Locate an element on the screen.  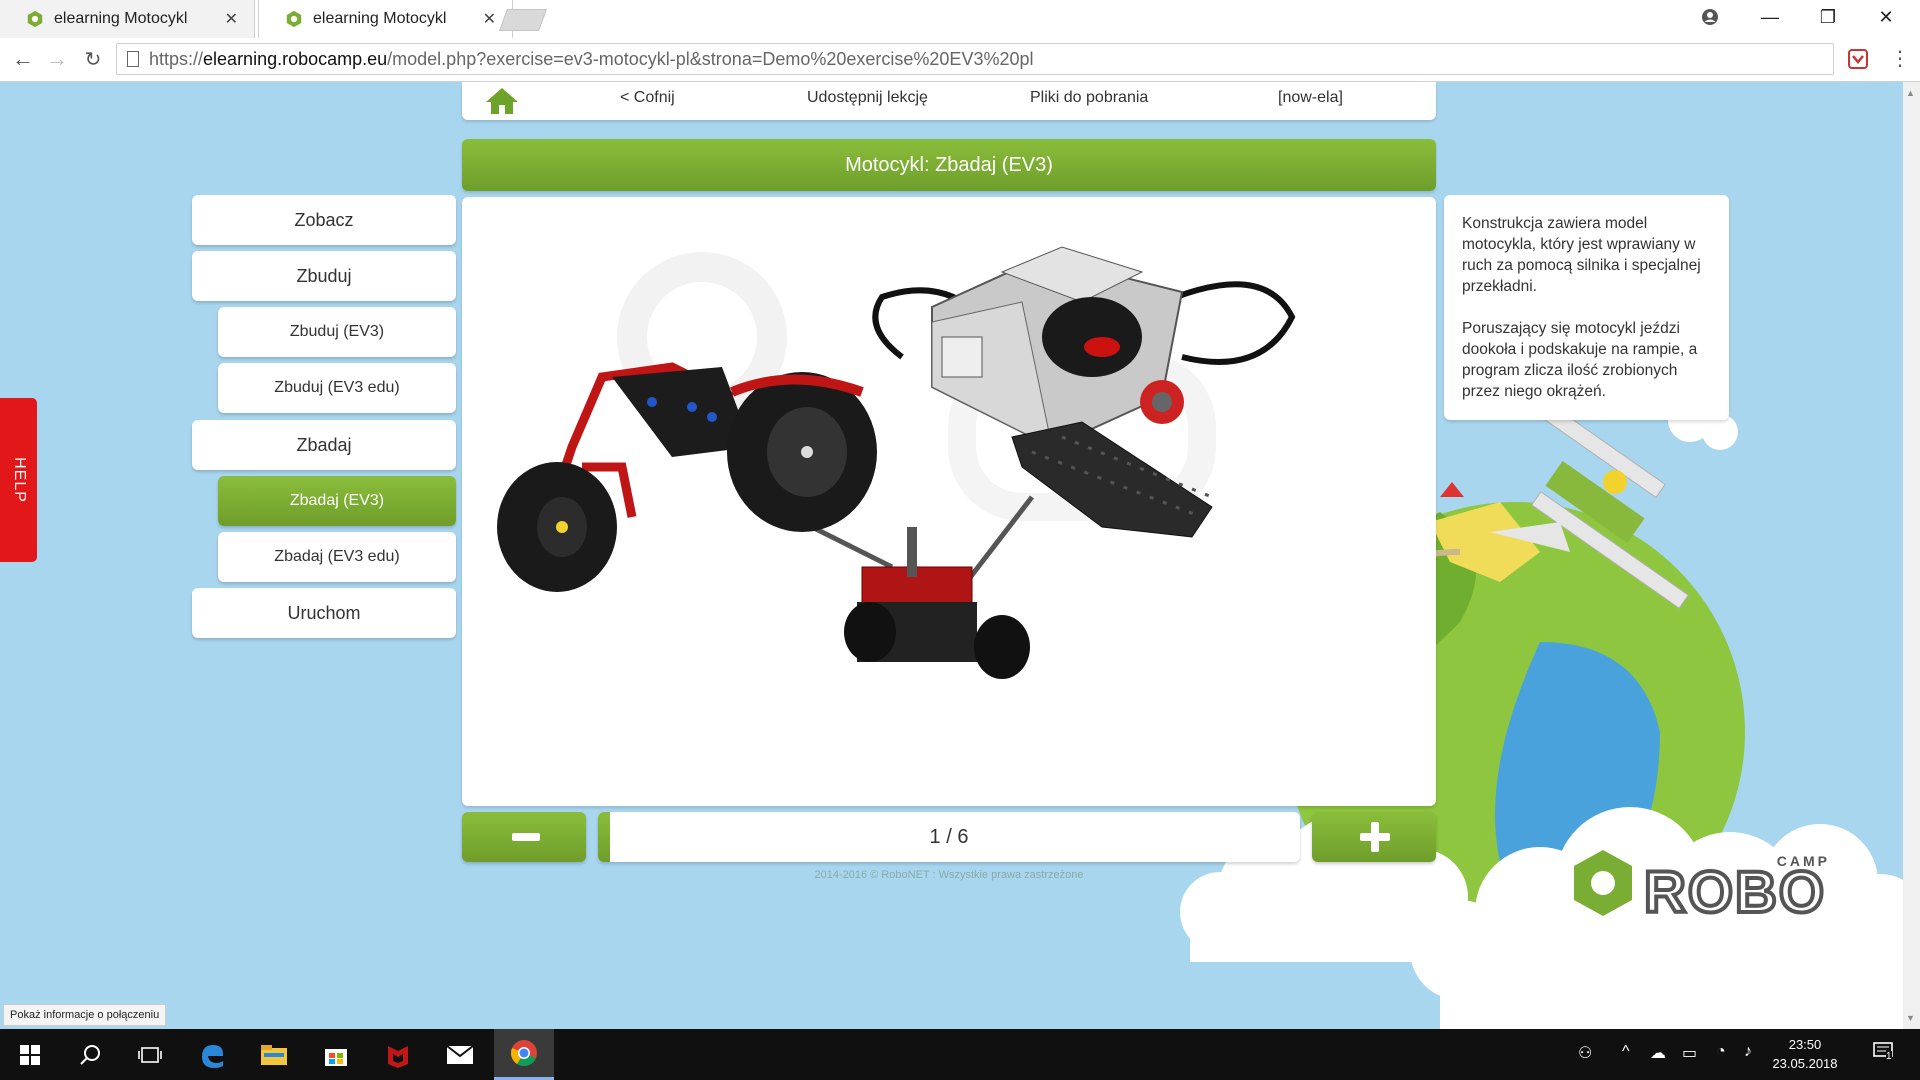
step-progress-bar: 1 / 6 is located at coordinates (949, 837).